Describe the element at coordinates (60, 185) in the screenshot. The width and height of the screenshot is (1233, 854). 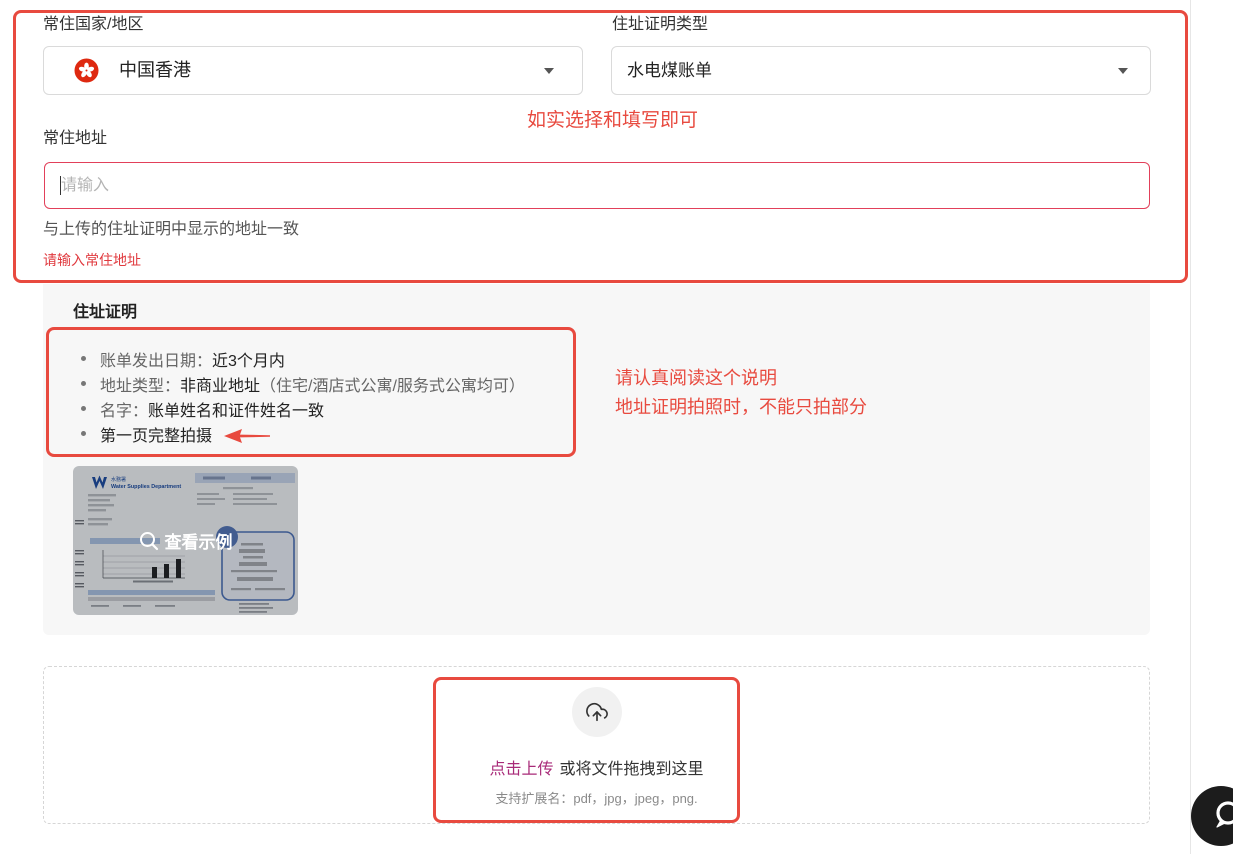
I see `text-cursor` at that location.